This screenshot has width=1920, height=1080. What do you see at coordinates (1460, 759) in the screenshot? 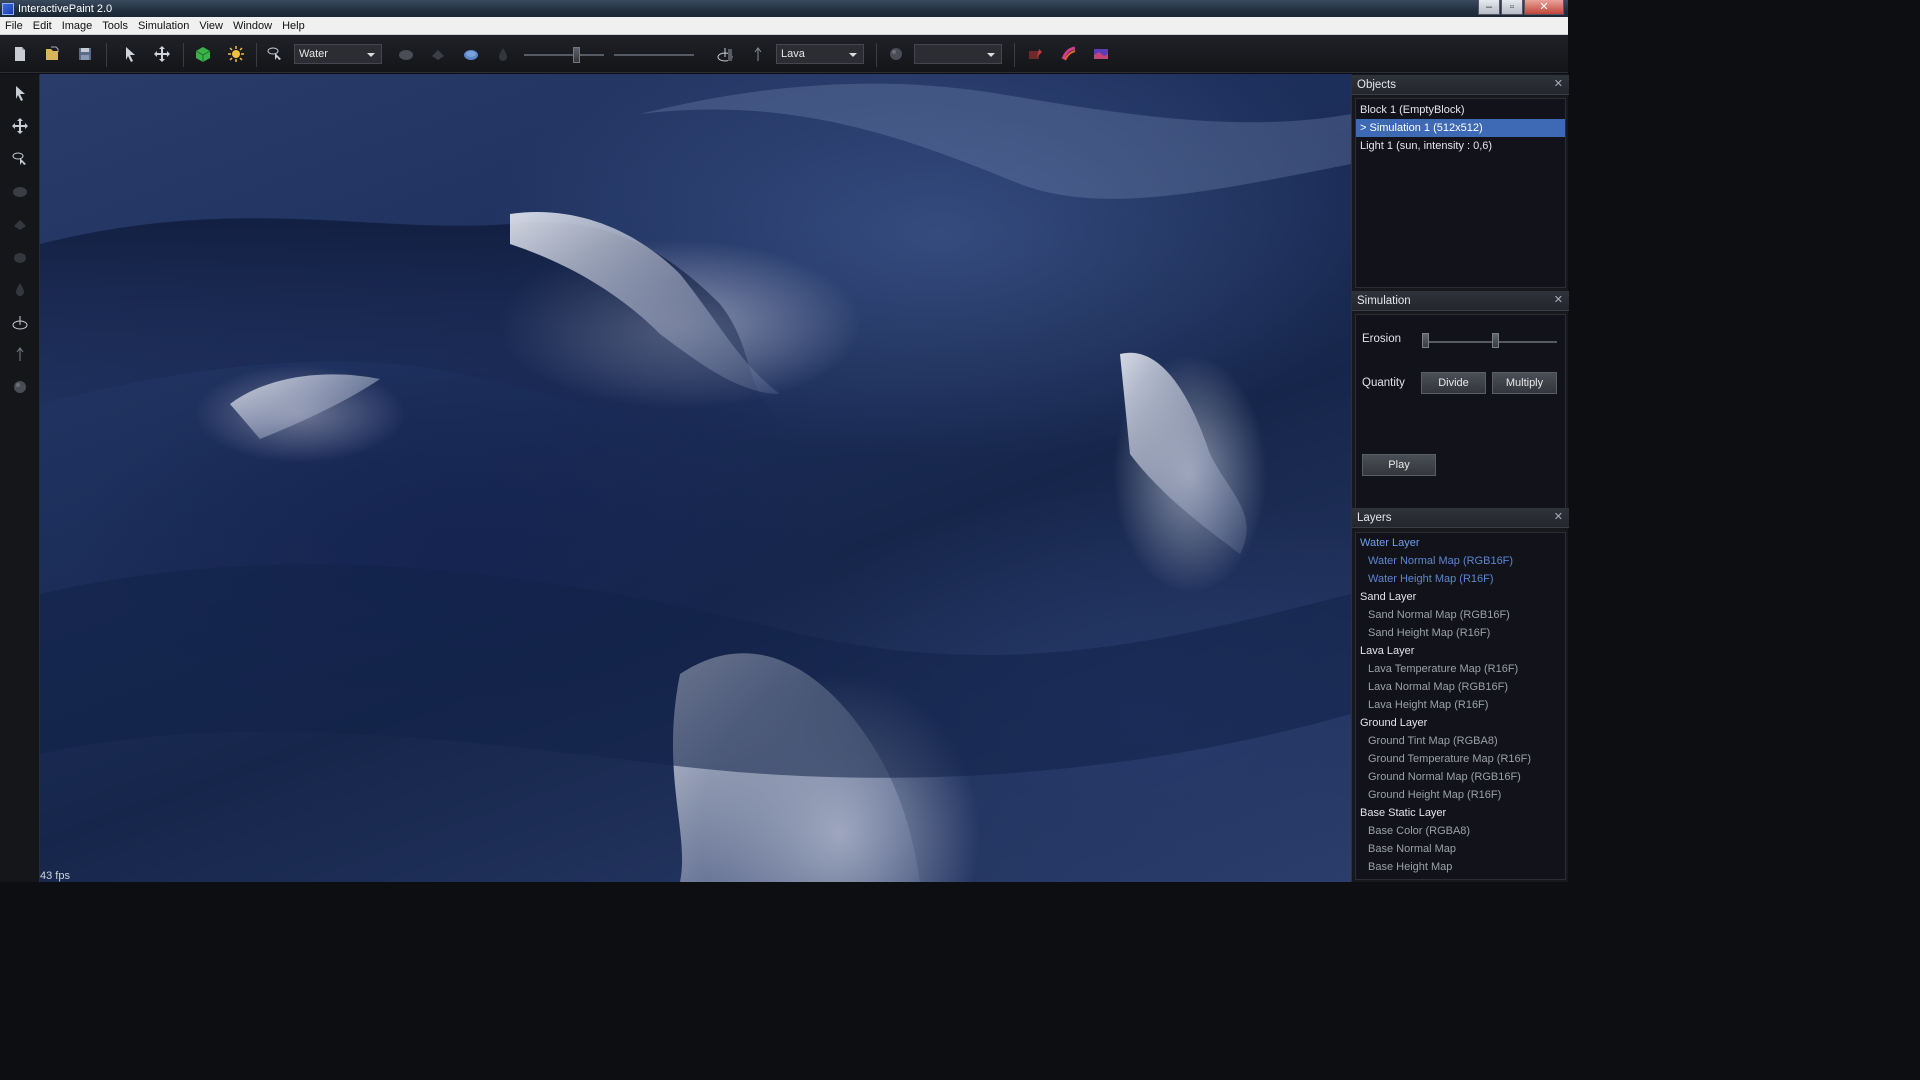
I see `layer-map-item: Ground Temperature Map (R16F)` at bounding box center [1460, 759].